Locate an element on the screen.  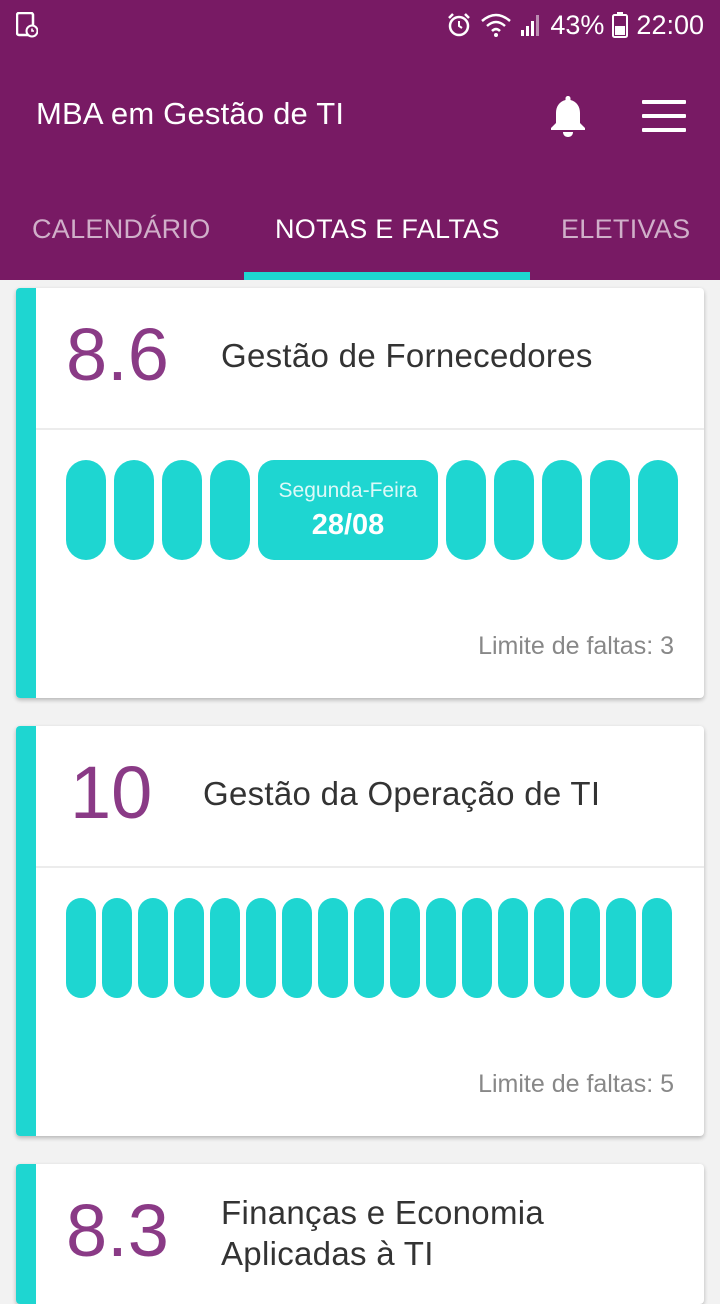
hamburger-menu-icon is located at coordinates (664, 117).